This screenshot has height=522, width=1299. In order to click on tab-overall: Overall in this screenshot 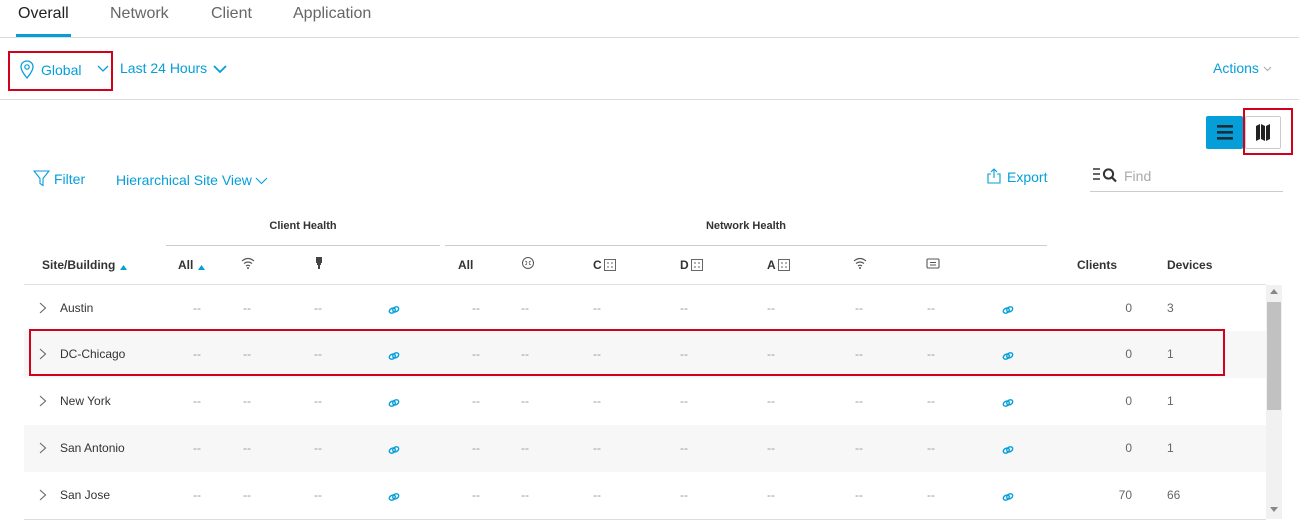, I will do `click(43, 21)`.